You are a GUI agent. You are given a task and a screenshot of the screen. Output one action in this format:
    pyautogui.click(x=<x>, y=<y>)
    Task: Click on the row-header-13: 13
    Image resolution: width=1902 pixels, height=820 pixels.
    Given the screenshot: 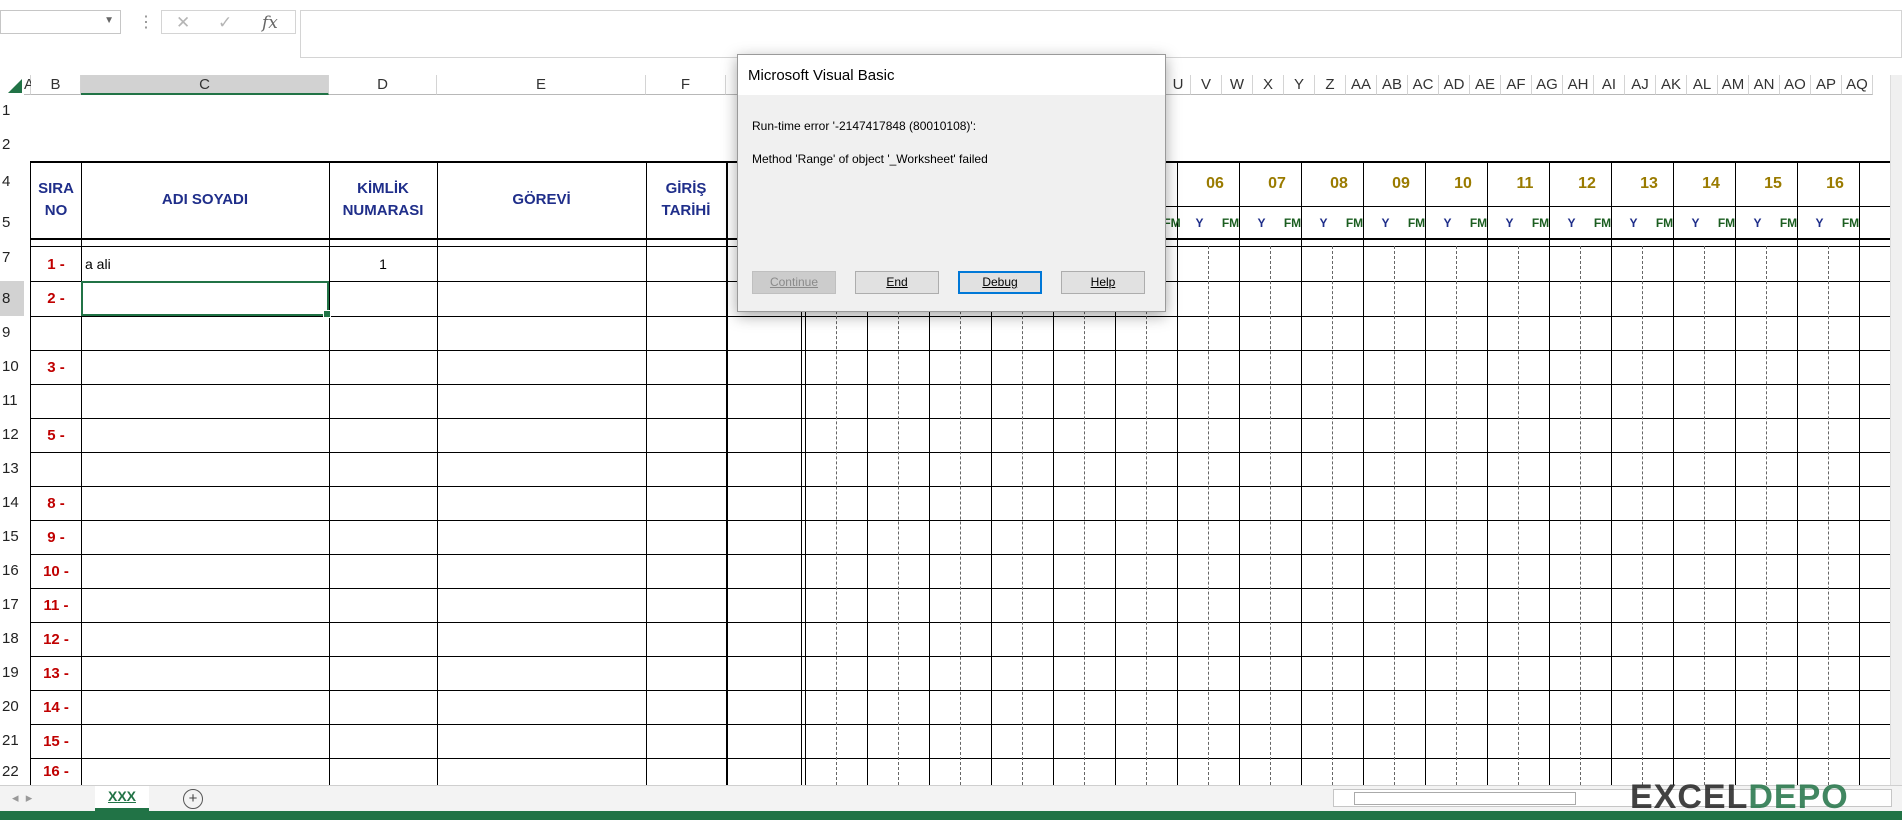 What is the action you would take?
    pyautogui.click(x=12, y=469)
    